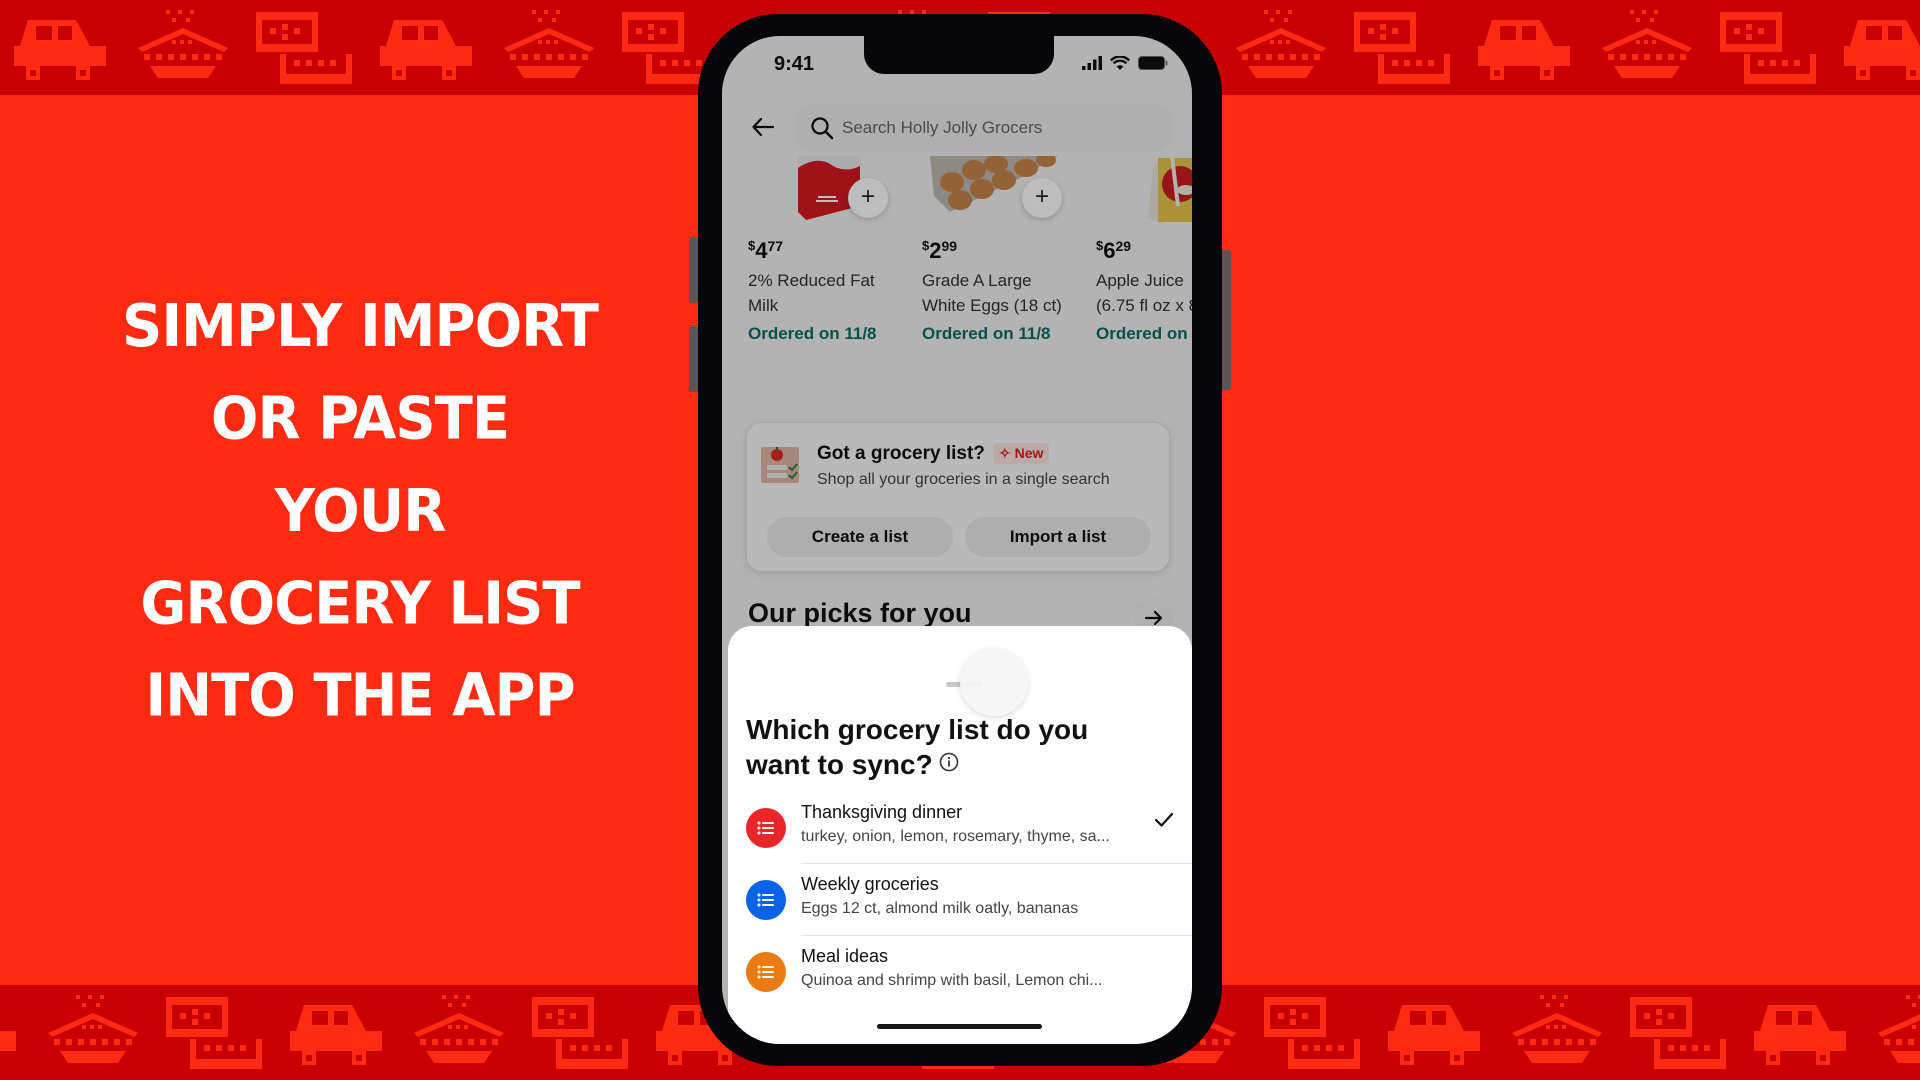 This screenshot has height=1080, width=1920. I want to click on grocery-list-illustration-icon, so click(782, 467).